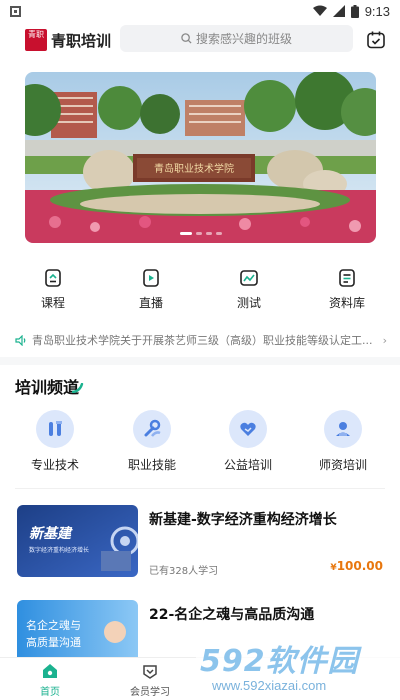 The width and height of the screenshot is (400, 700). Describe the element at coordinates (152, 441) in the screenshot. I see `channel-skills: 职业技能` at that location.